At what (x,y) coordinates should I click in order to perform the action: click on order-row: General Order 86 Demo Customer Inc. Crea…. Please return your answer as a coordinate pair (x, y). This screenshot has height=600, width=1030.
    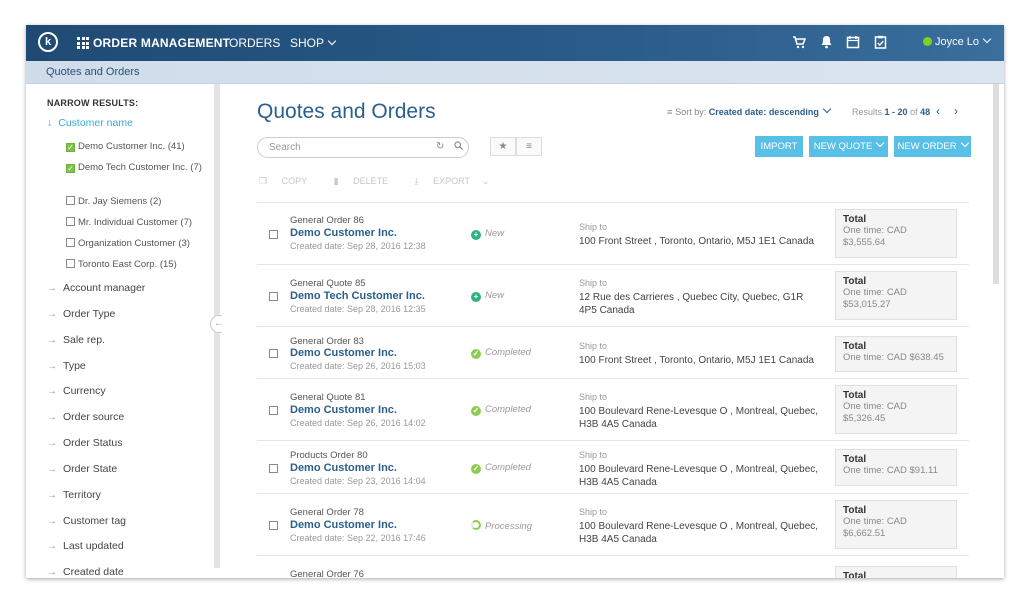
    Looking at the image, I should click on (613, 233).